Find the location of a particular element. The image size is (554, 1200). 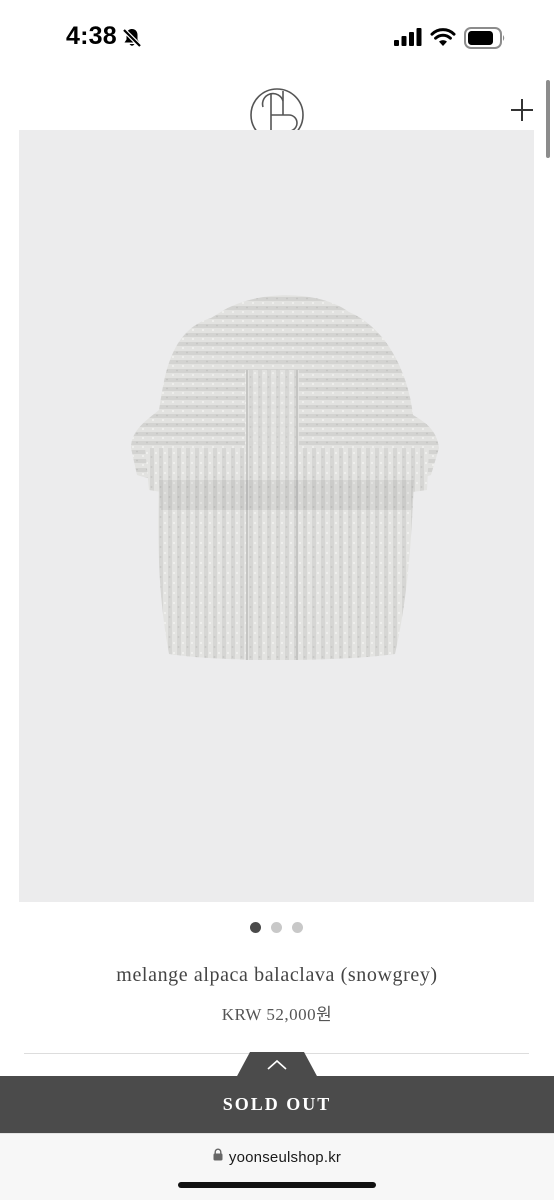

bell-slash-icon is located at coordinates (132, 40).